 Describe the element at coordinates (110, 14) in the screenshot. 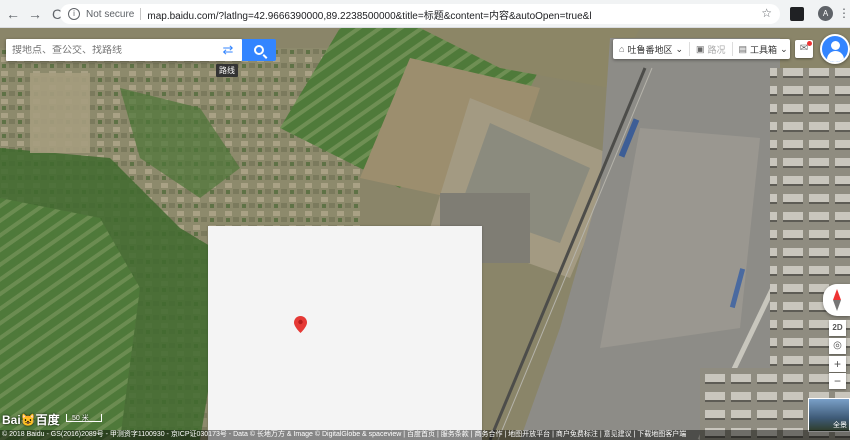

I see `security-label: Not secure` at that location.